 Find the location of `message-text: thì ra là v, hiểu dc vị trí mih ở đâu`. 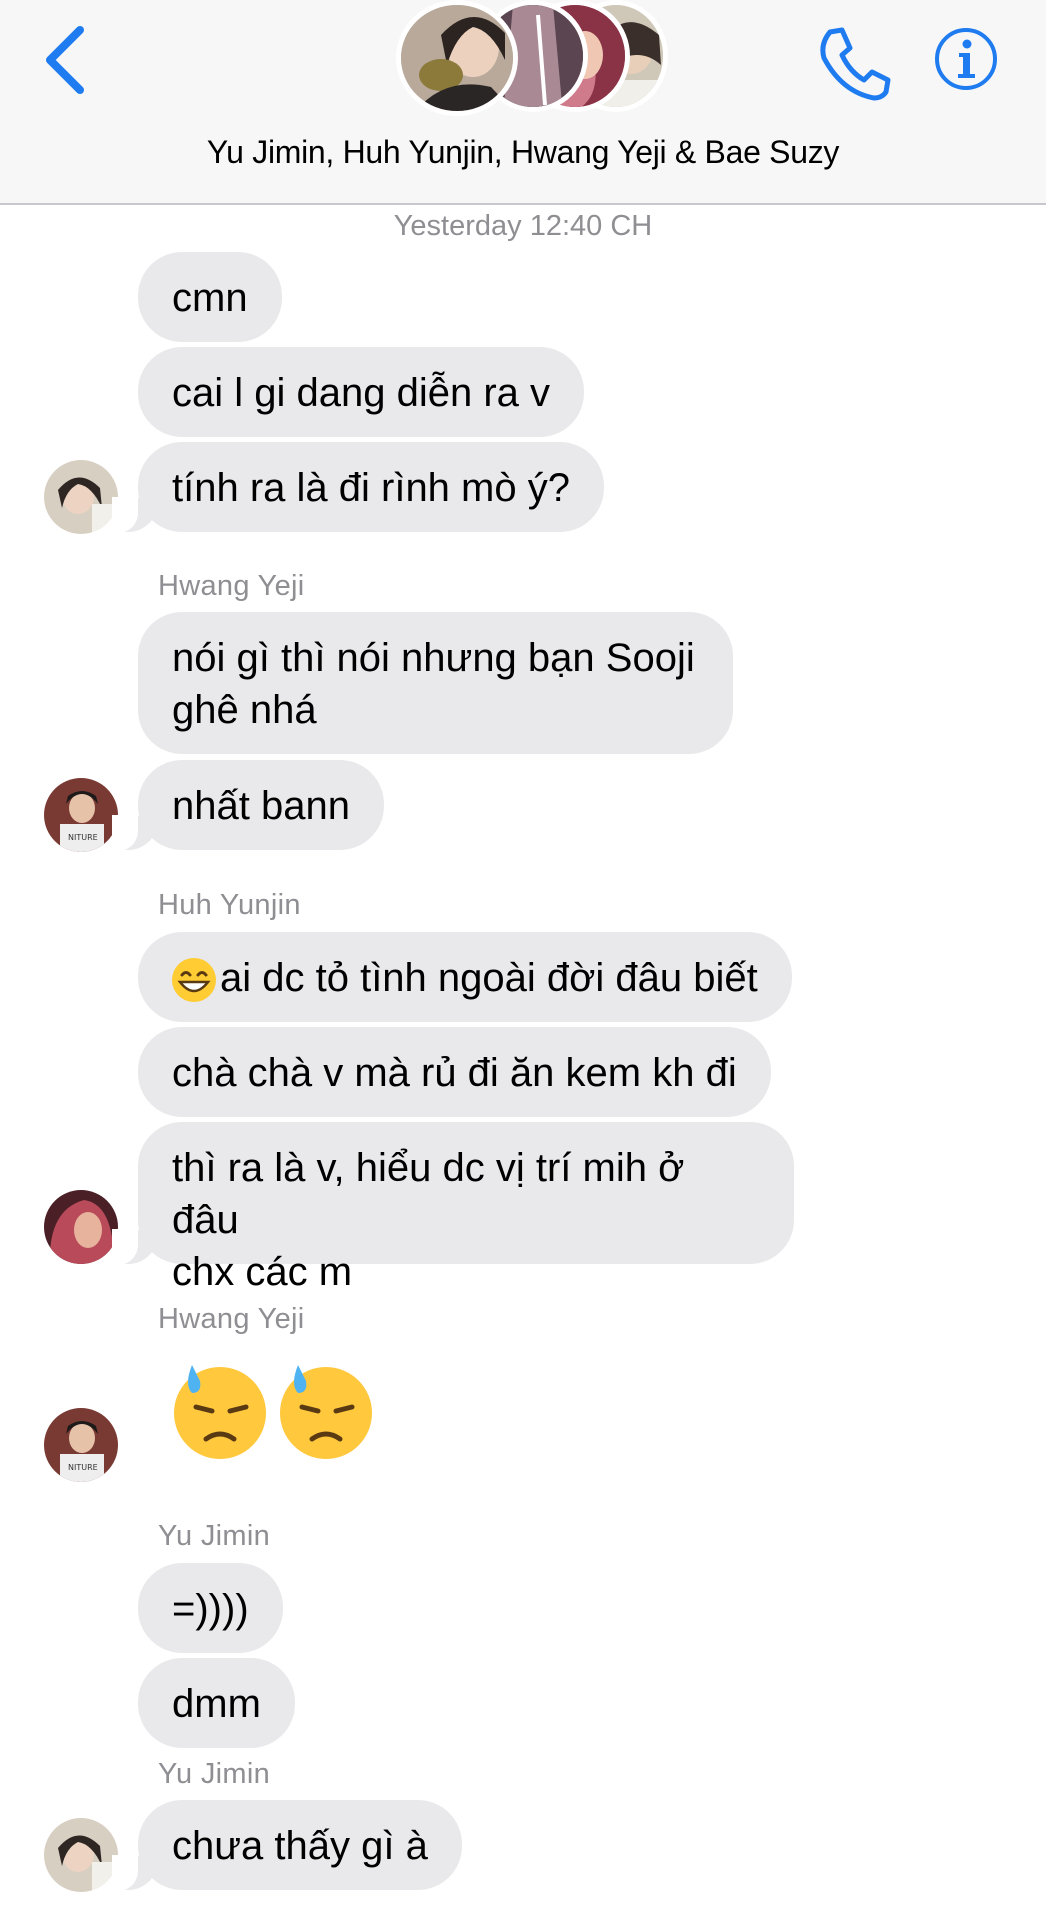

message-text: thì ra là v, hiểu dc vị trí mih ở đâu is located at coordinates (428, 1194).